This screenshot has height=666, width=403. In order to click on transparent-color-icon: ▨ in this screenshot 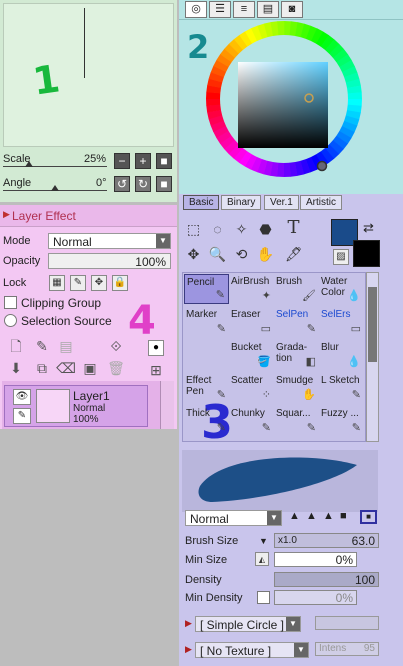, I will do `click(341, 257)`.